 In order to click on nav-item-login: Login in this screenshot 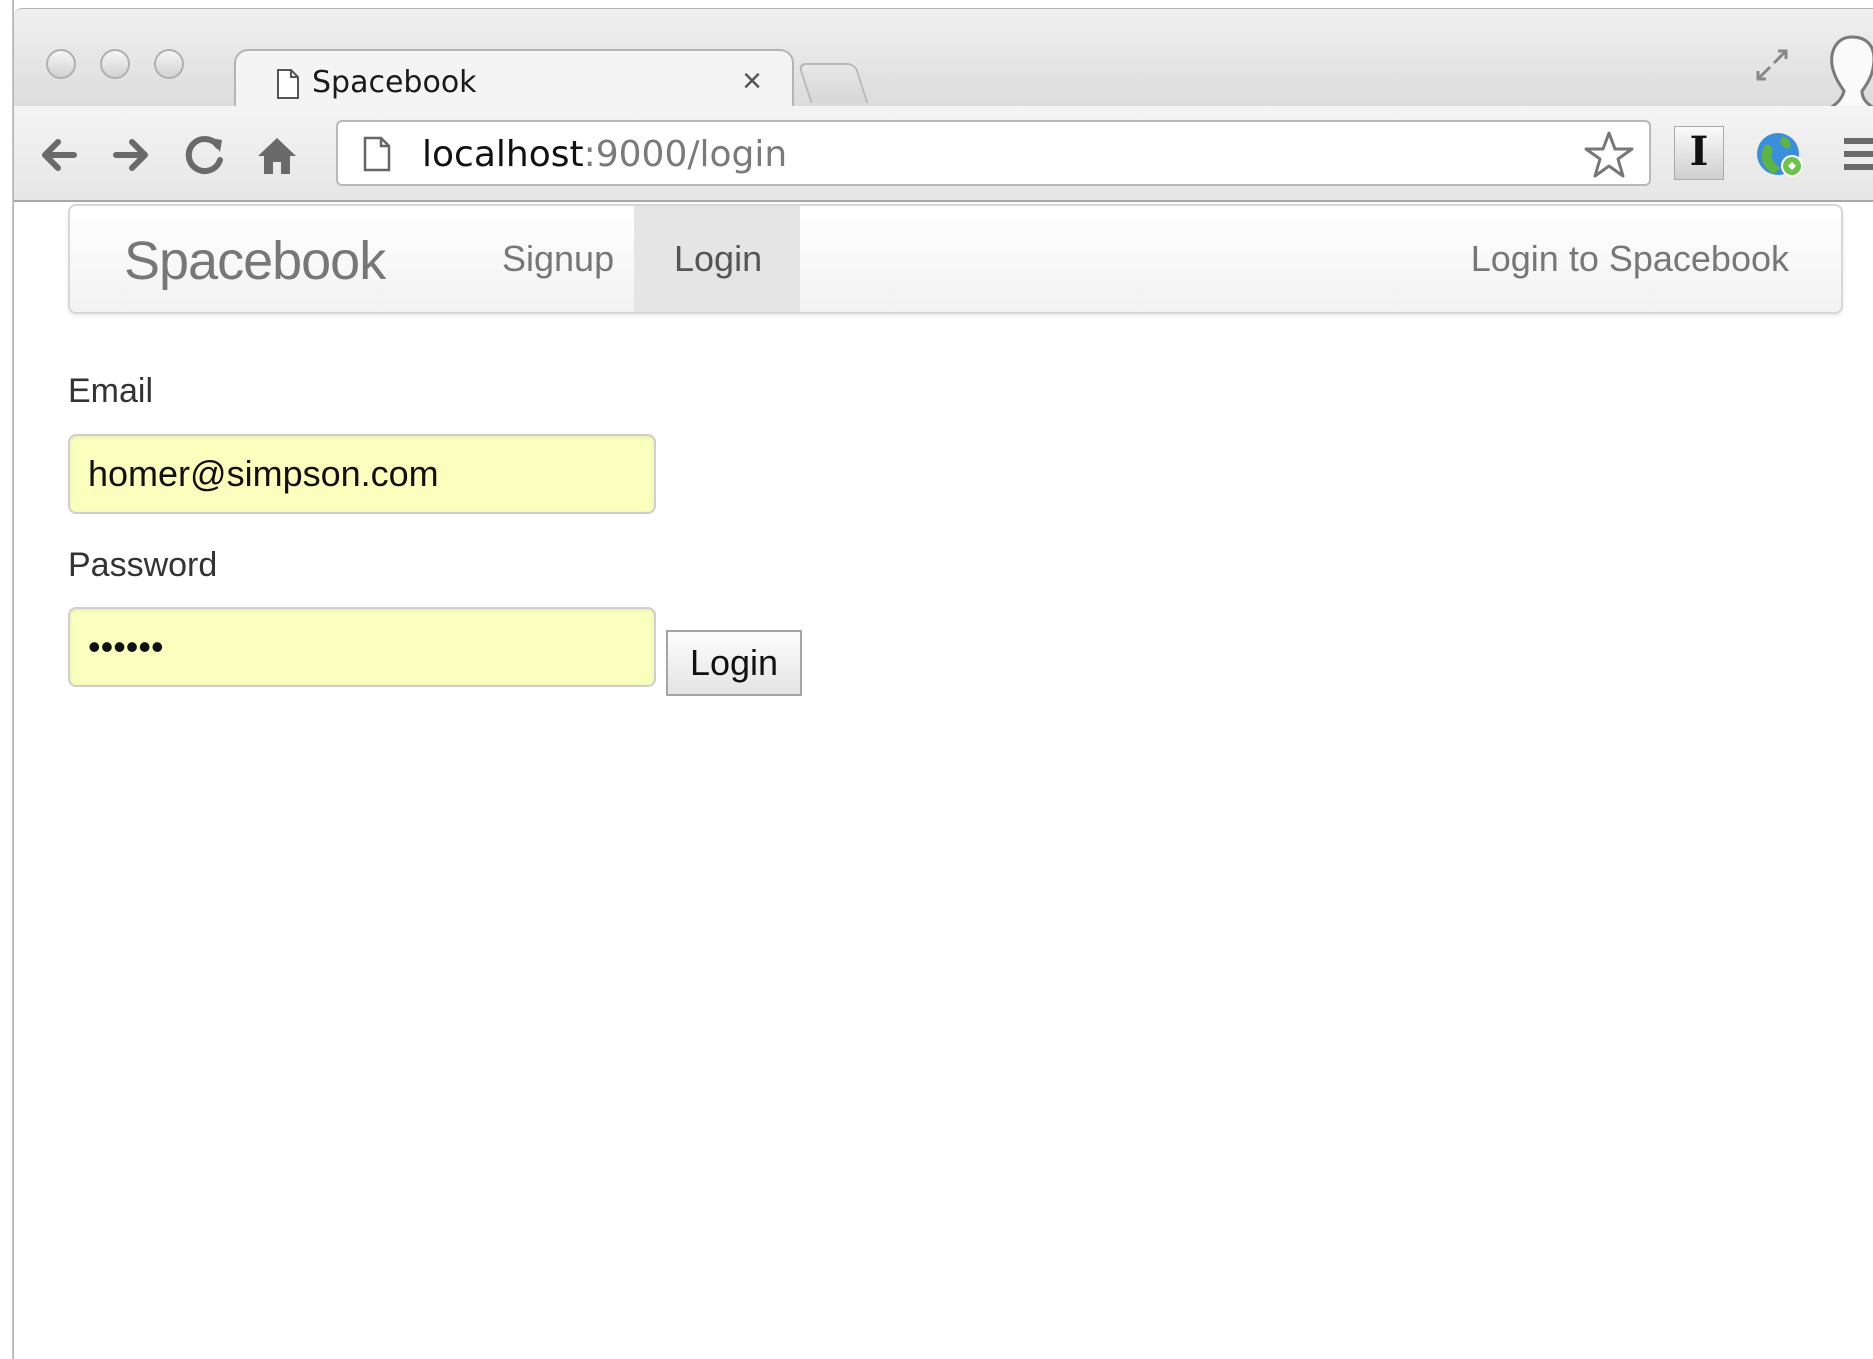, I will do `click(717, 259)`.